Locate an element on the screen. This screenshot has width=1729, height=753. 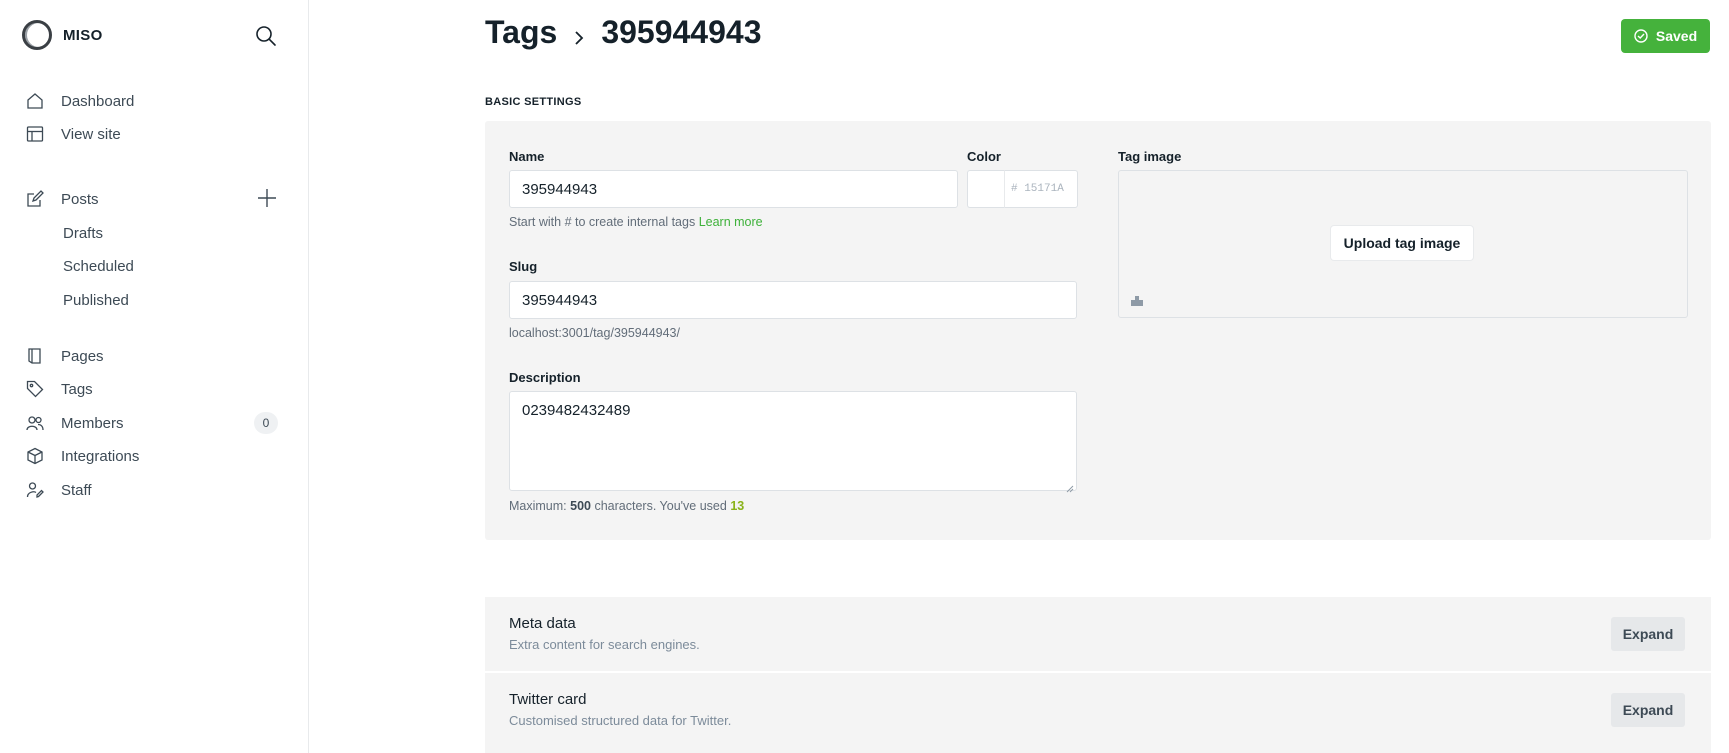
upload-tag-image-button: Upload tag image is located at coordinates (1402, 243).